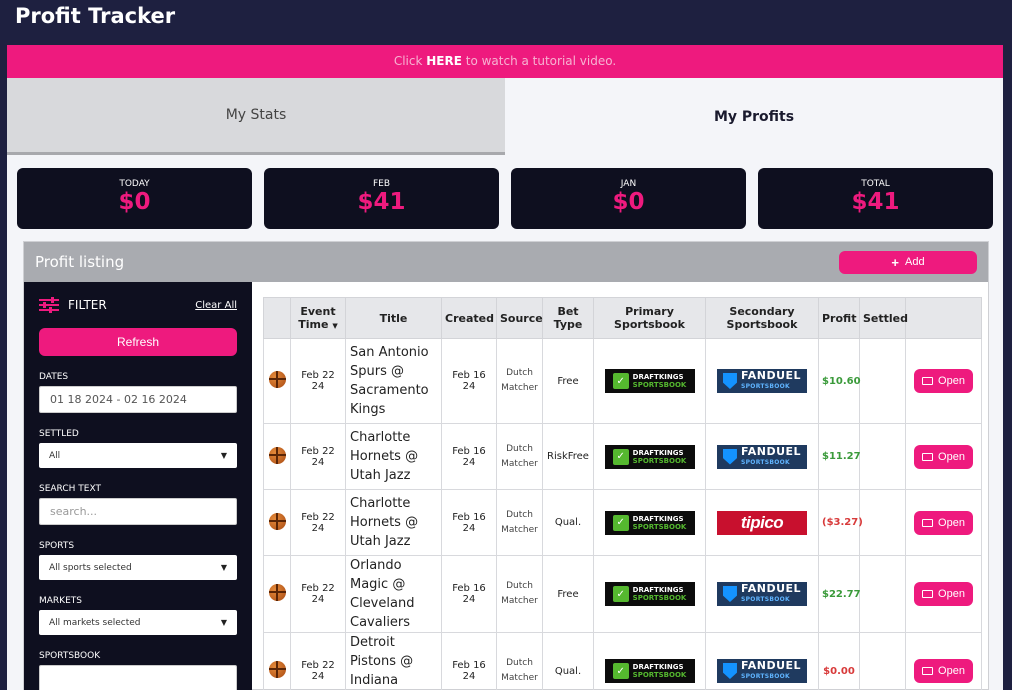 The image size is (1012, 690). I want to click on col-settled: Settled, so click(883, 318).